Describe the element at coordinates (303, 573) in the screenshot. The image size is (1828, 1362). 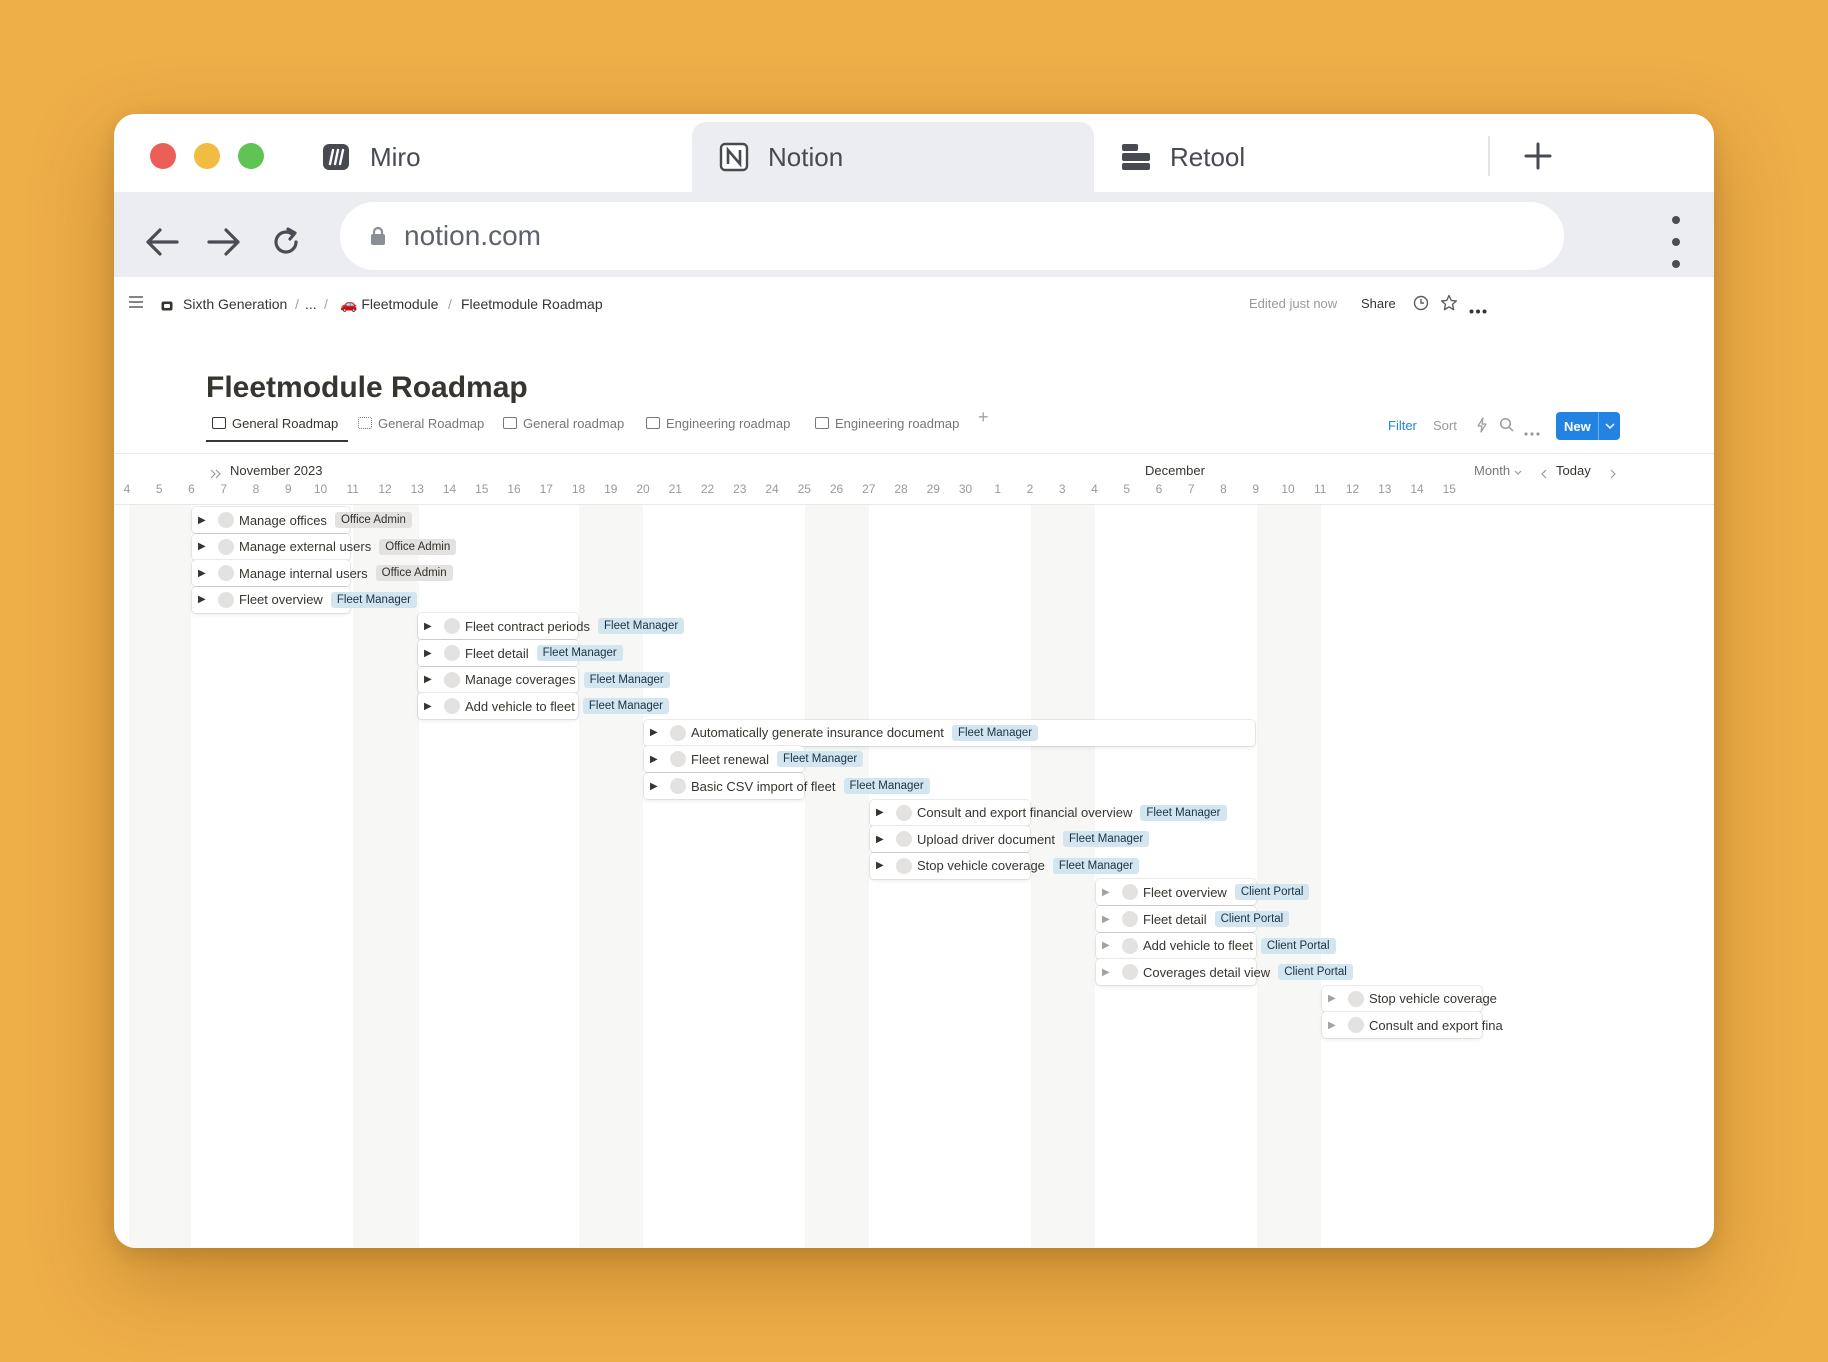
I see `task-name: Manage internal users` at that location.